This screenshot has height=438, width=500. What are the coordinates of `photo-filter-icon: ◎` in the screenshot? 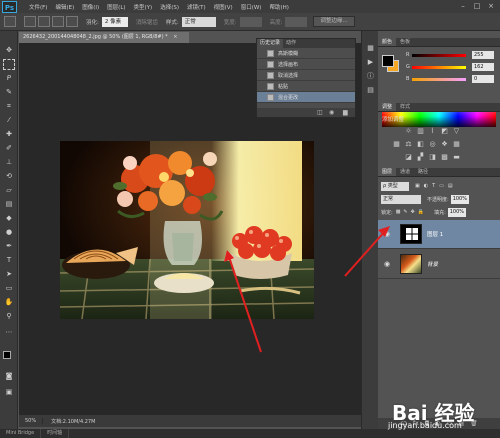 It's located at (432, 144).